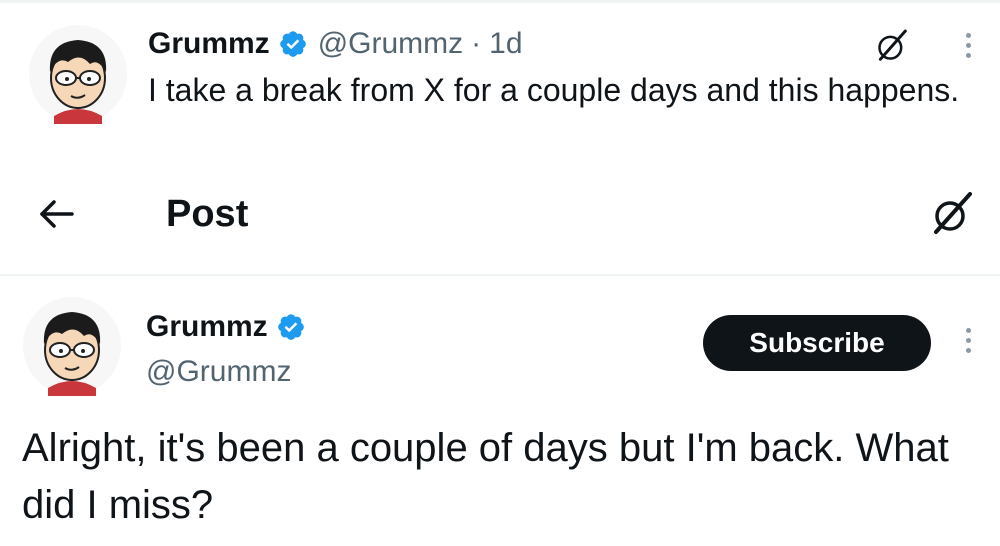  What do you see at coordinates (505, 44) in the screenshot?
I see `timestamp: 1d` at bounding box center [505, 44].